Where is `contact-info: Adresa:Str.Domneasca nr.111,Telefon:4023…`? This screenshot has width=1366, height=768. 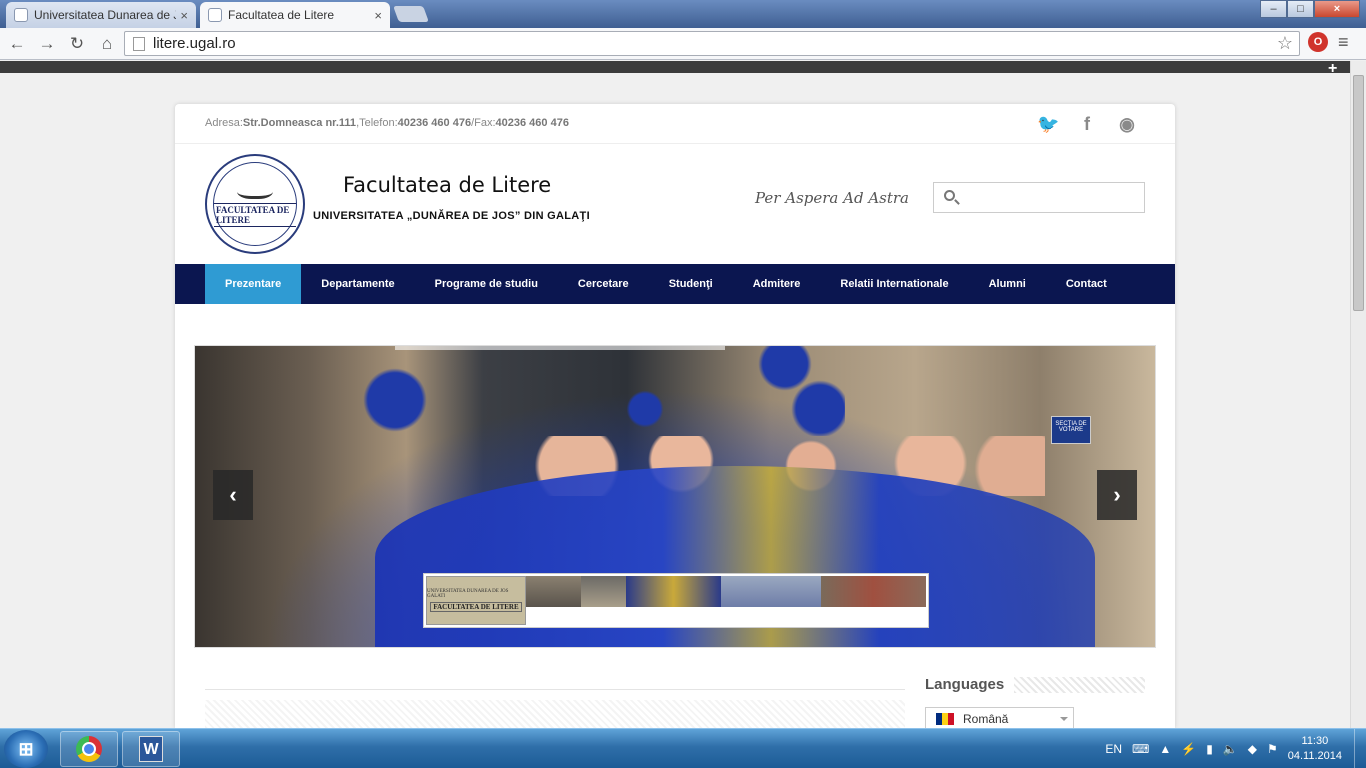 contact-info: Adresa:Str.Domneasca nr.111,Telefon:4023… is located at coordinates (387, 123).